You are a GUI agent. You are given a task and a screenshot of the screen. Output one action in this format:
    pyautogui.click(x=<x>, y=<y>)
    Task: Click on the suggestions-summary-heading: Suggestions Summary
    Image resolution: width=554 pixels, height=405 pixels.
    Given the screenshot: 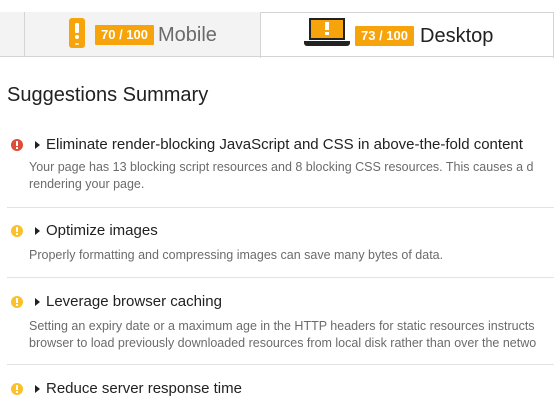 What is the action you would take?
    pyautogui.click(x=108, y=95)
    